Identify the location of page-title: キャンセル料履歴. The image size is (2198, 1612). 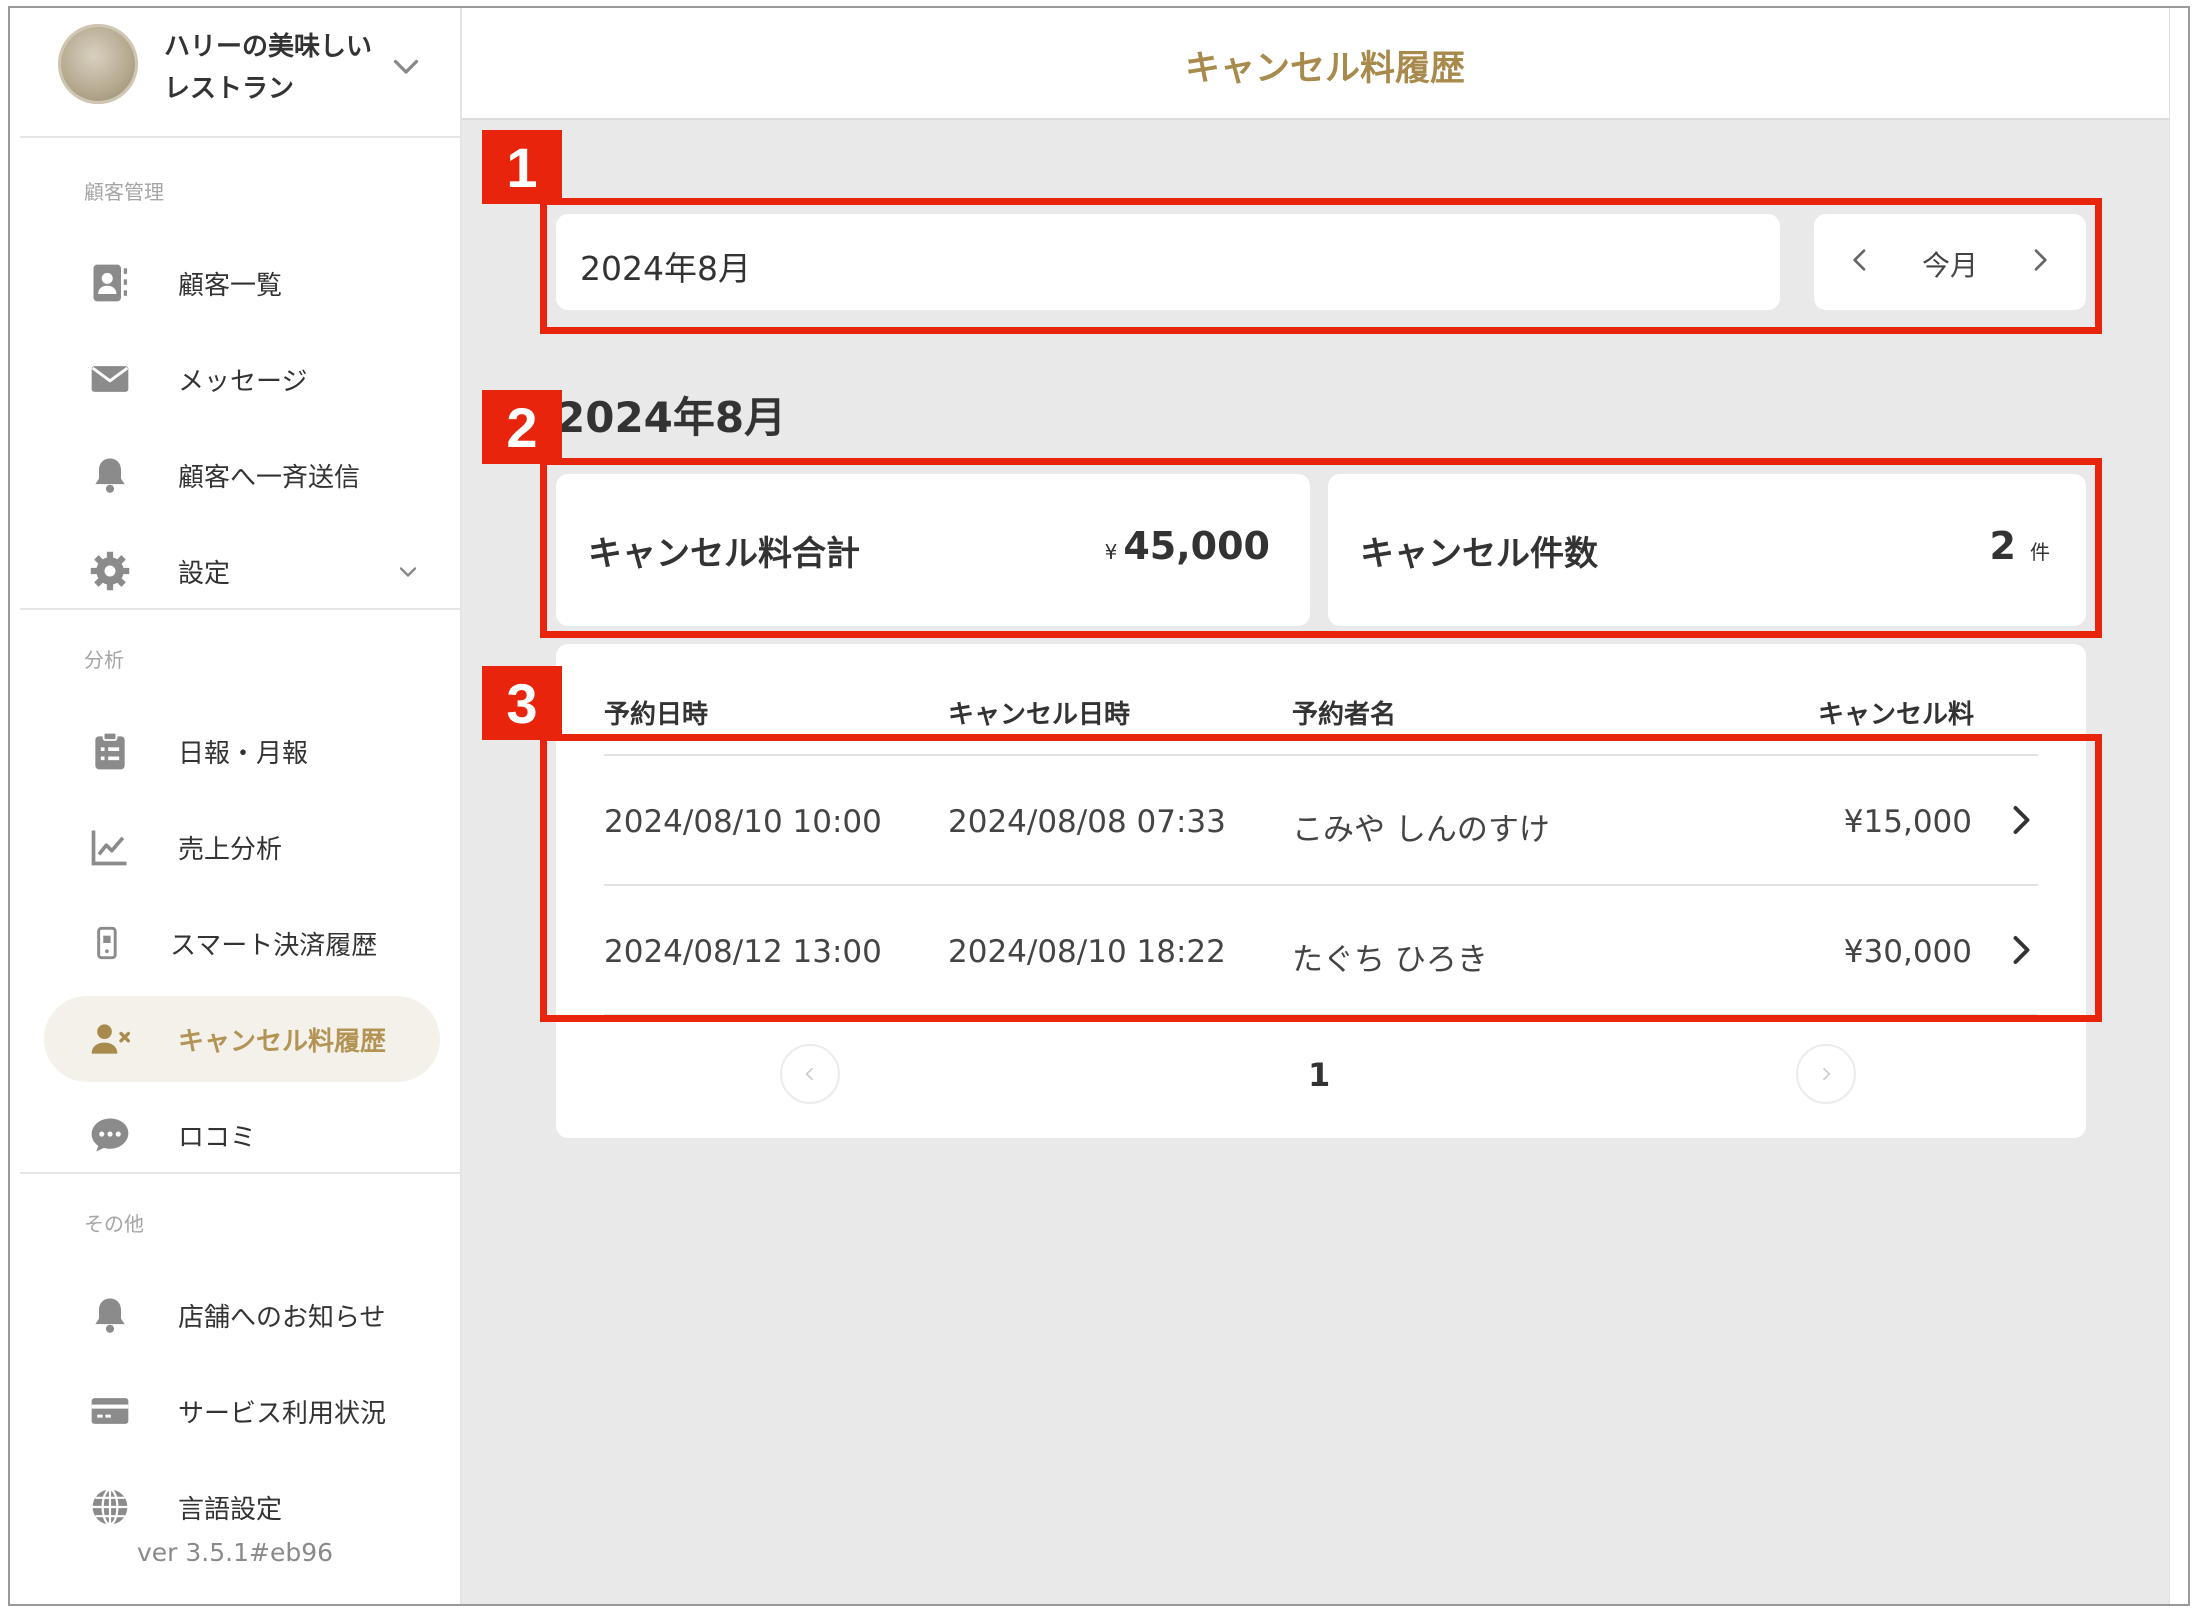
(1324, 69).